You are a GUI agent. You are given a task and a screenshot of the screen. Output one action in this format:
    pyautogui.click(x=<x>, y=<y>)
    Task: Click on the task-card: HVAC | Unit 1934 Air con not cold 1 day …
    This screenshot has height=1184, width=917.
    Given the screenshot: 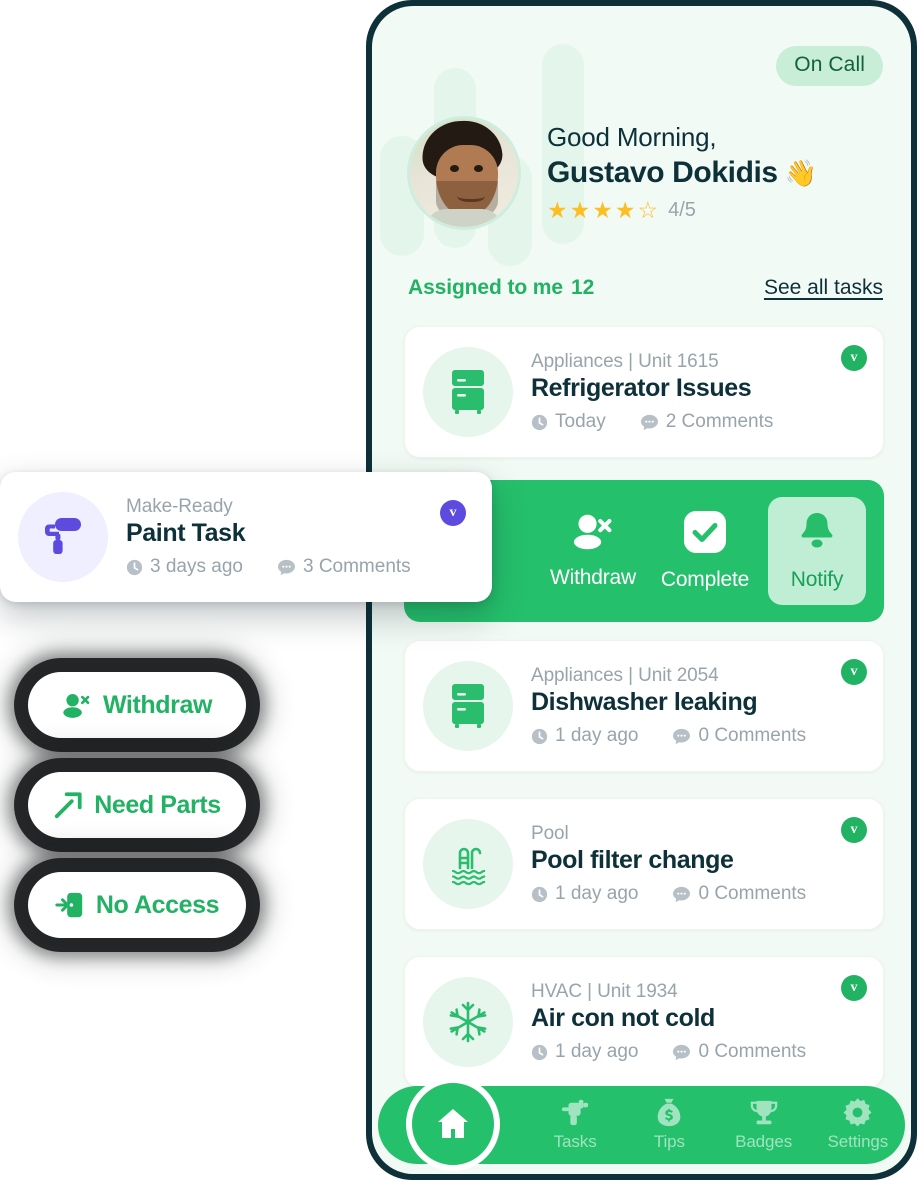 What is the action you would take?
    pyautogui.click(x=644, y=1022)
    